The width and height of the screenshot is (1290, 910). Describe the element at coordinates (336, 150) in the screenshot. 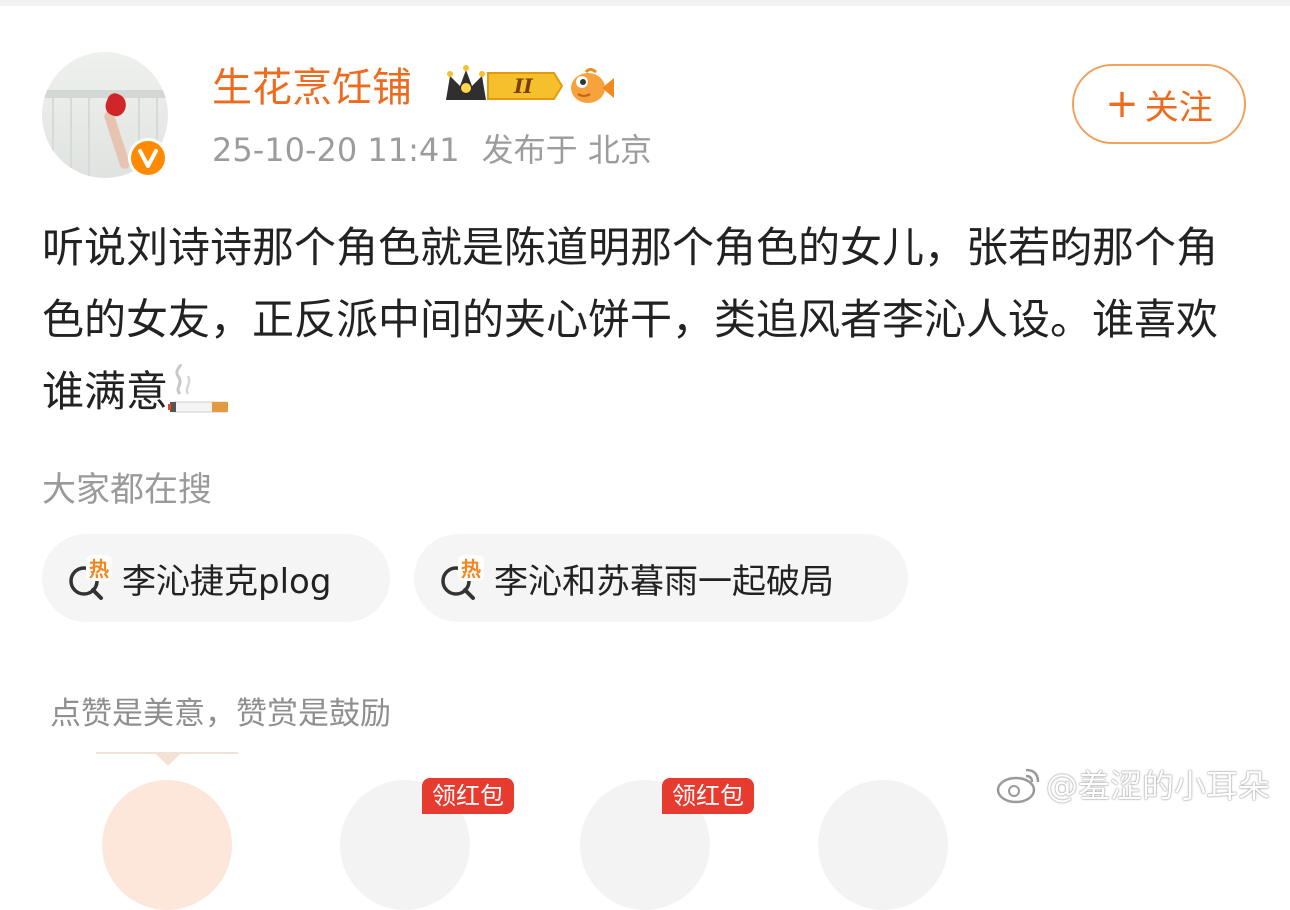

I see `post-timestamp: 25-10-20 11:41` at that location.